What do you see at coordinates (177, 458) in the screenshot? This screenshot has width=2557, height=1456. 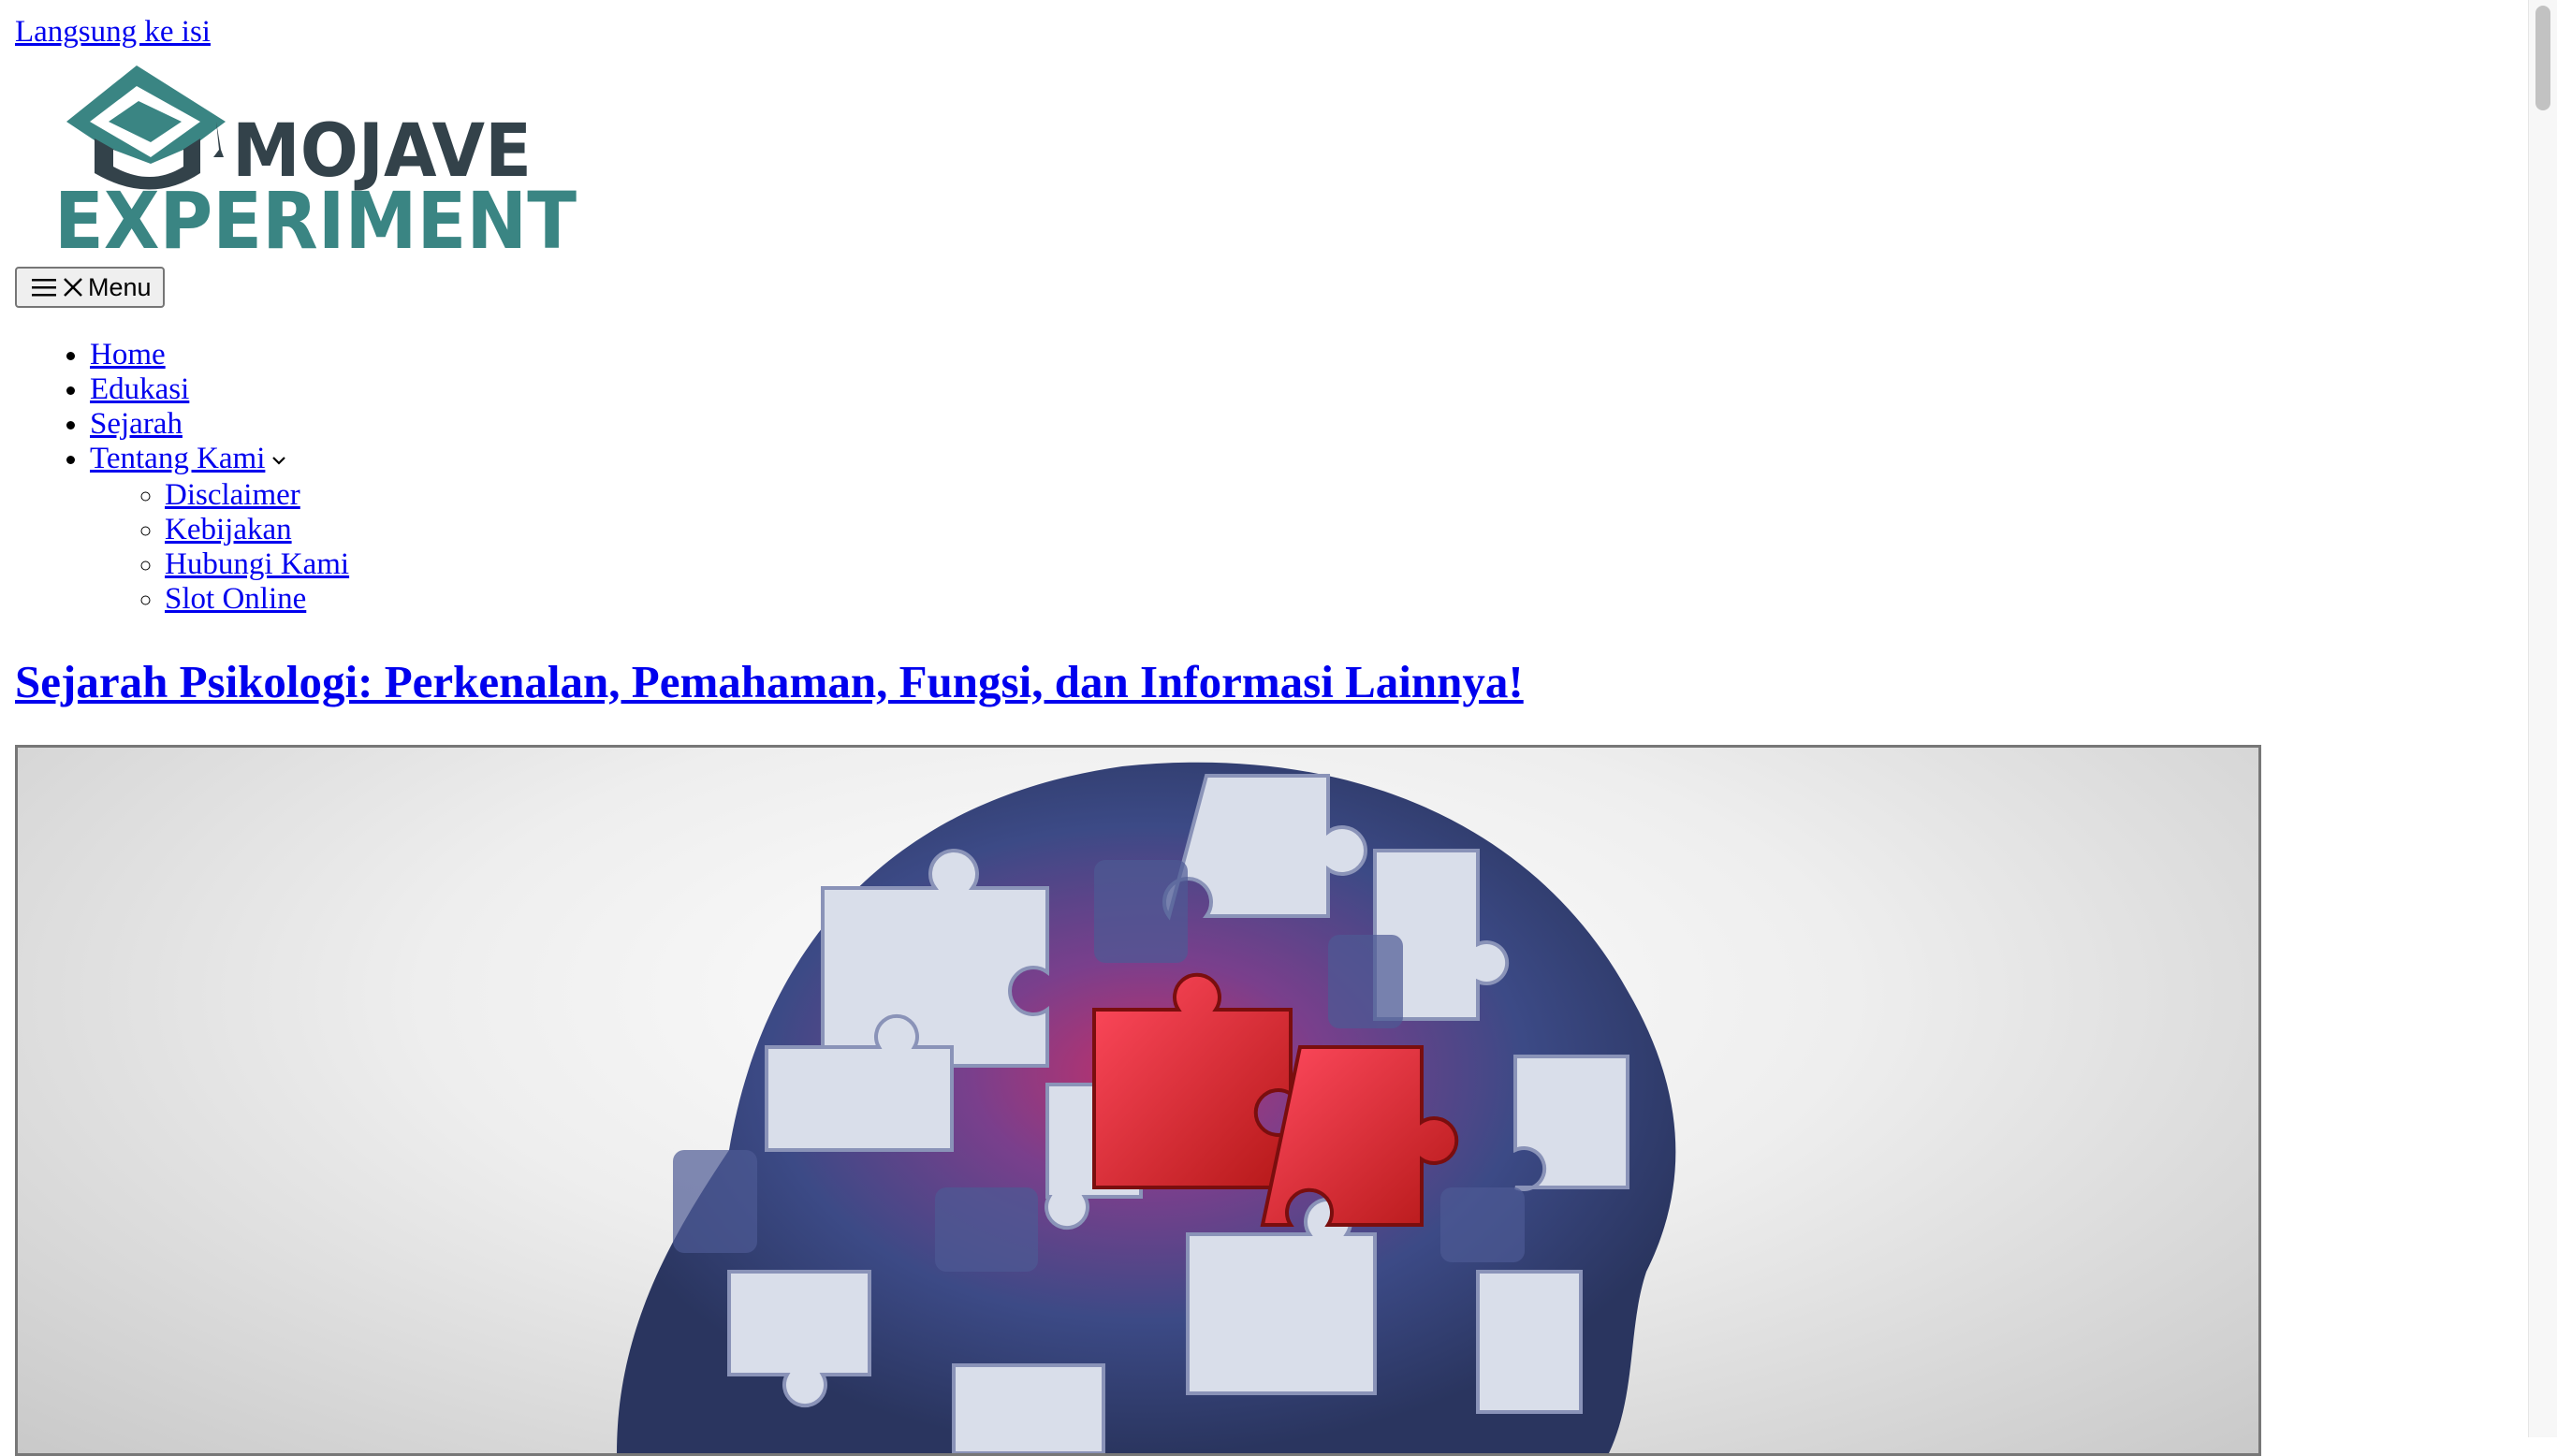 I see `menu-link-tentang-kami: Tentang Kami` at bounding box center [177, 458].